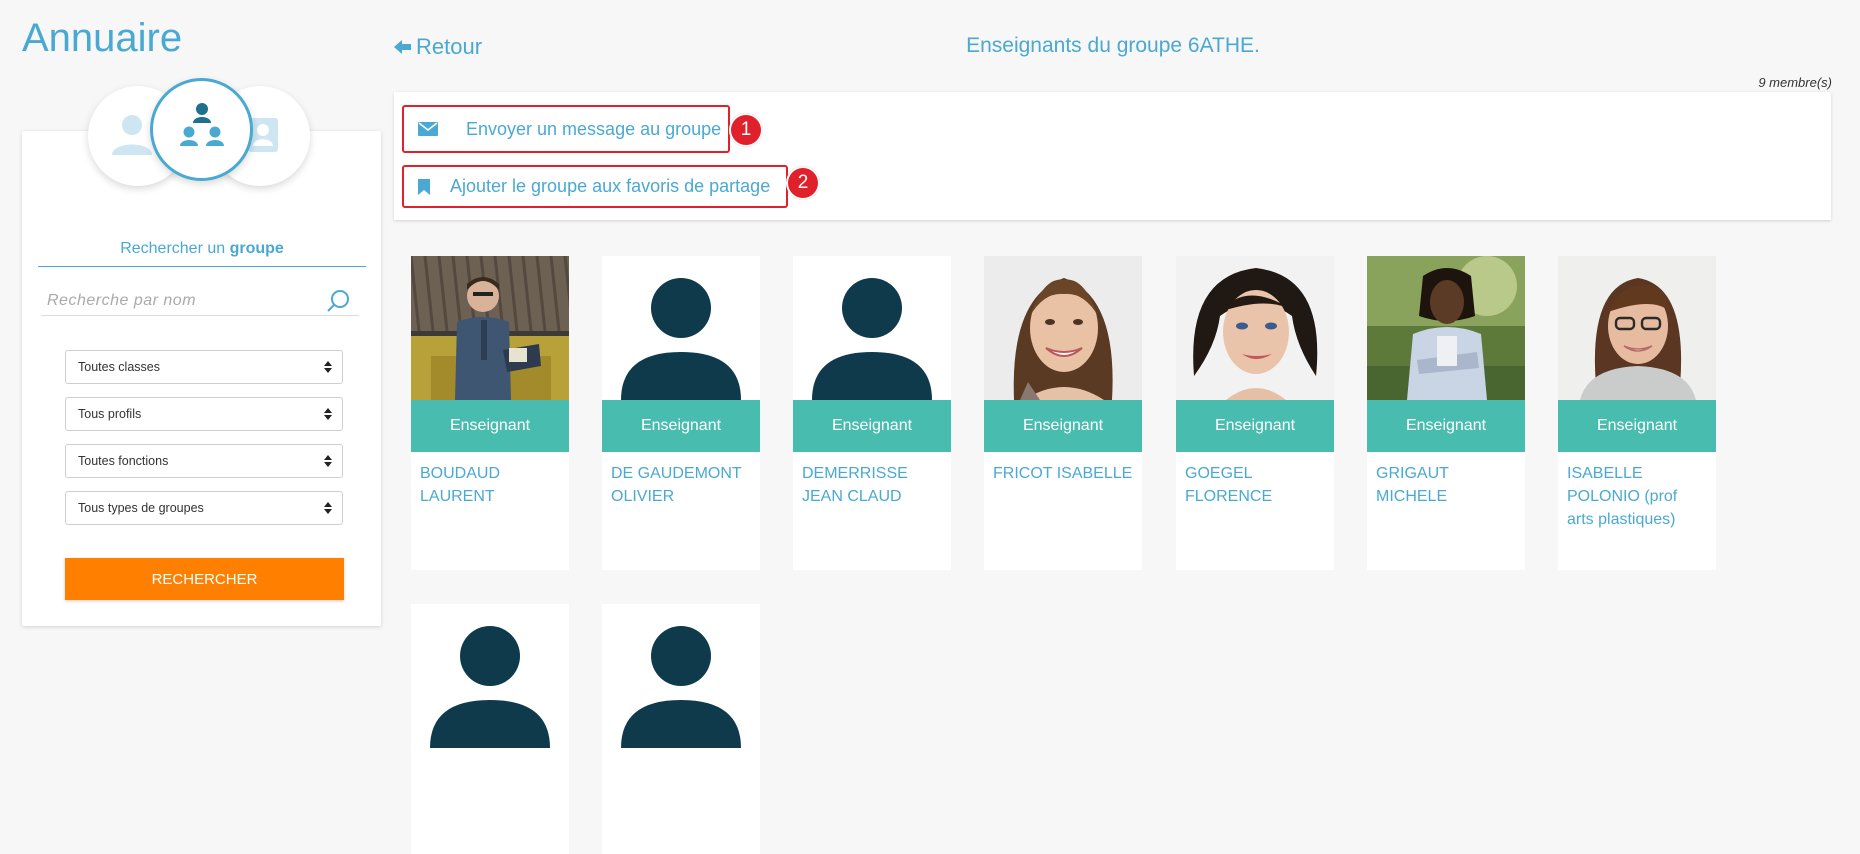 The width and height of the screenshot is (1860, 854). What do you see at coordinates (424, 186) in the screenshot?
I see `bookmark-icon` at bounding box center [424, 186].